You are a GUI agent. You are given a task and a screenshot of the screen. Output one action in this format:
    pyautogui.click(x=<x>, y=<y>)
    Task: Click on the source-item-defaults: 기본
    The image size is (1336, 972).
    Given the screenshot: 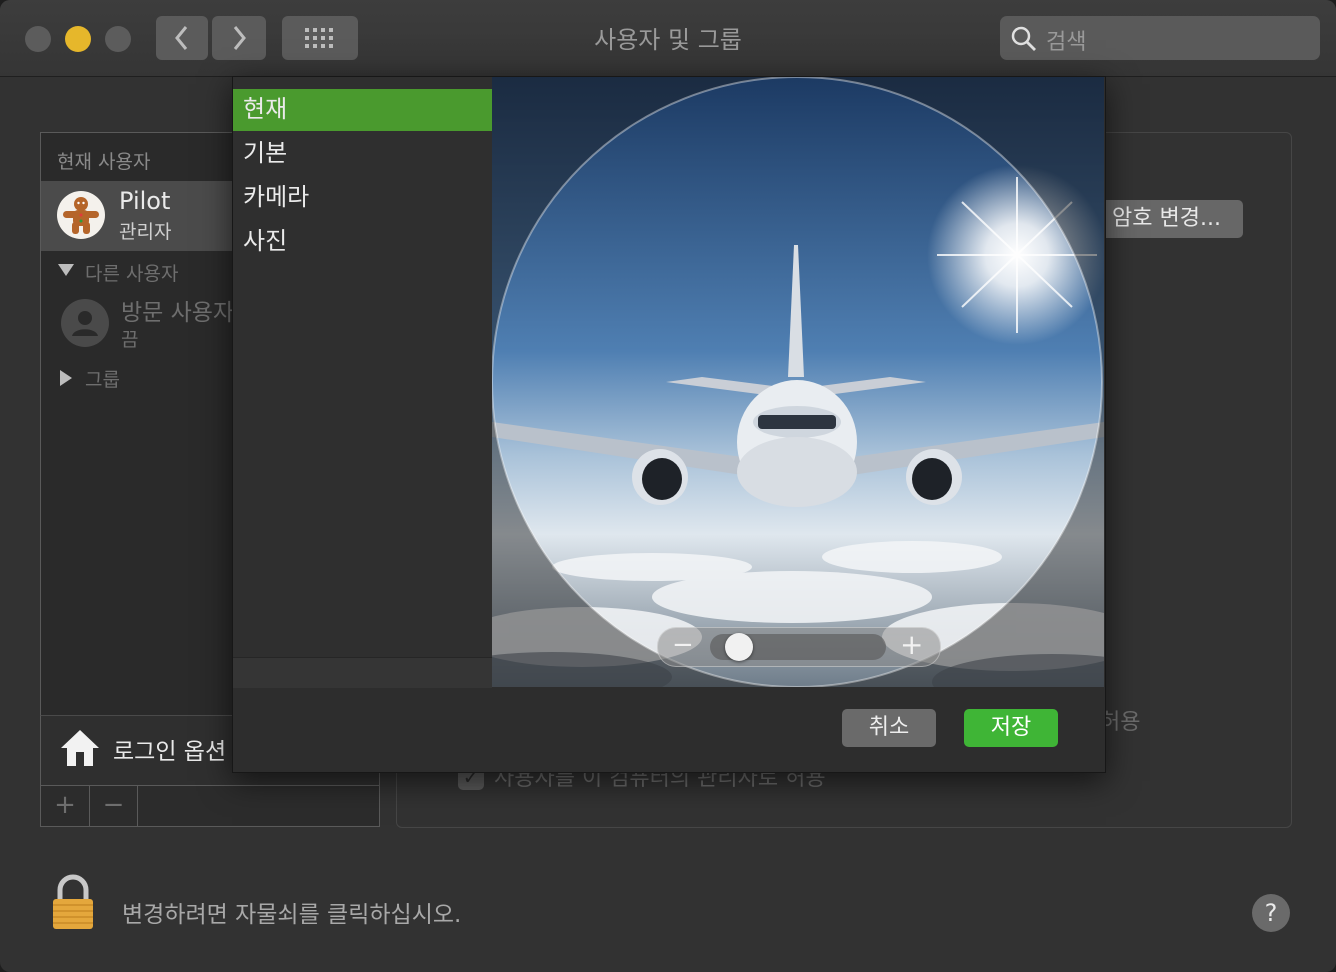 What is the action you would take?
    pyautogui.click(x=362, y=154)
    